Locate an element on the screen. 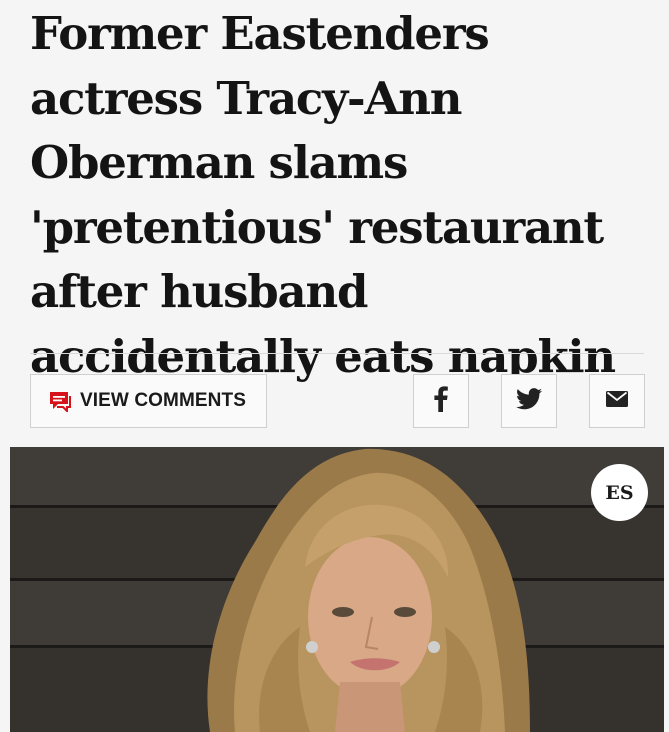 This screenshot has width=669, height=732. twitter-share-button is located at coordinates (529, 401).